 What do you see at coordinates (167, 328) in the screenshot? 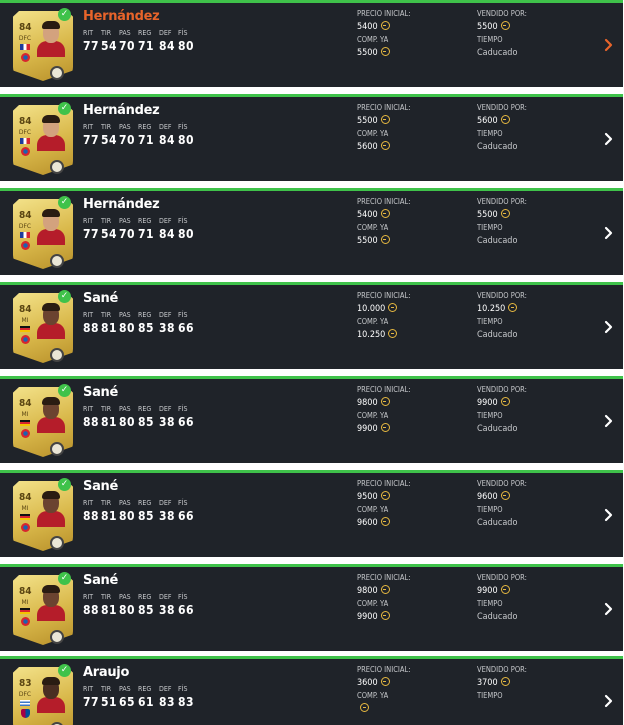
I see `stat-value: 38` at bounding box center [167, 328].